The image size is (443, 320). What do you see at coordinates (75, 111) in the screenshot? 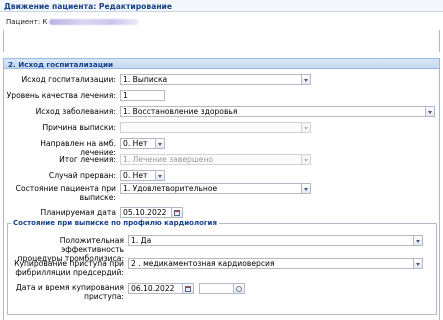
I see `disease-outcome-label: Исход заболевания:` at bounding box center [75, 111].